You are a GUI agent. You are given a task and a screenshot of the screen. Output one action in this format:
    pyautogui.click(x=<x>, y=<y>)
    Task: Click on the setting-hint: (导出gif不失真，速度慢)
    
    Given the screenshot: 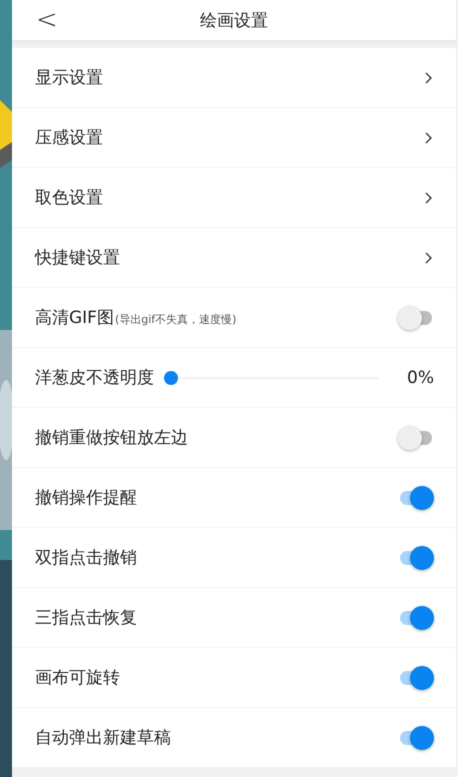 What is the action you would take?
    pyautogui.click(x=175, y=319)
    